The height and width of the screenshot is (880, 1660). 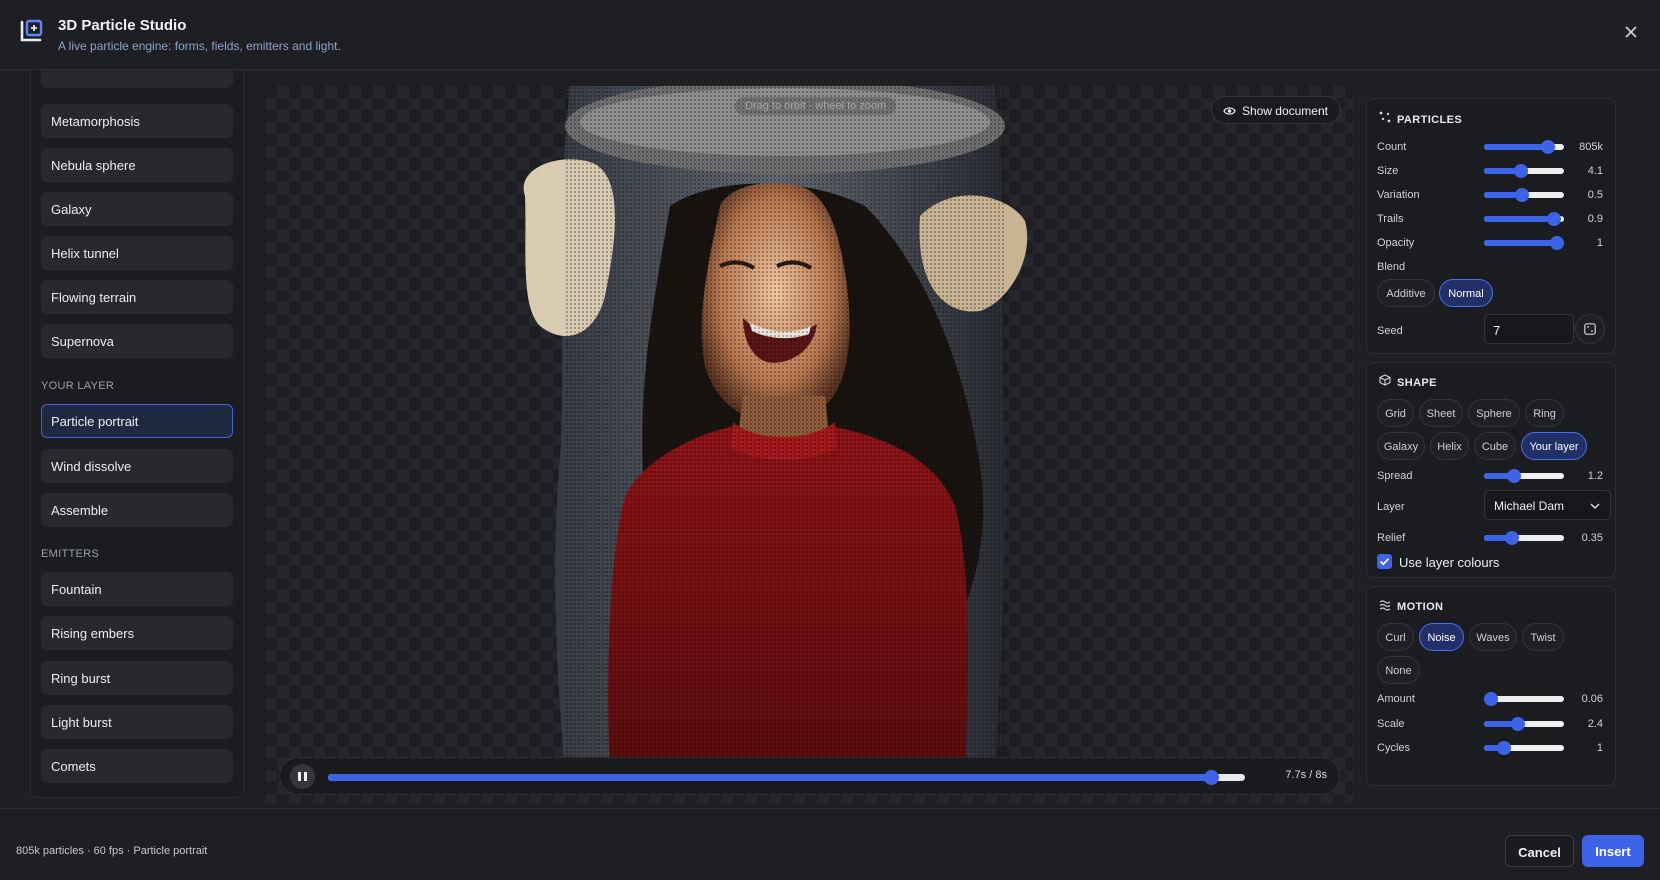 What do you see at coordinates (1441, 413) in the screenshot?
I see `shape-sheet: Sheet` at bounding box center [1441, 413].